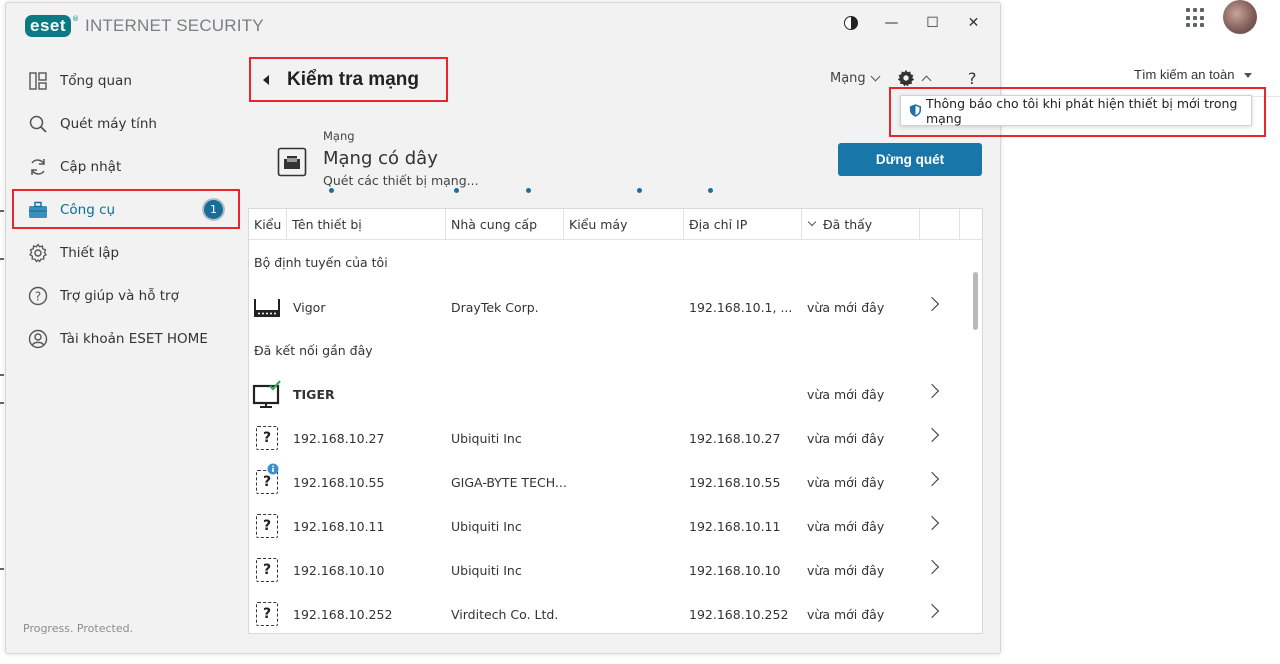  I want to click on chevron-down-icon, so click(875, 76).